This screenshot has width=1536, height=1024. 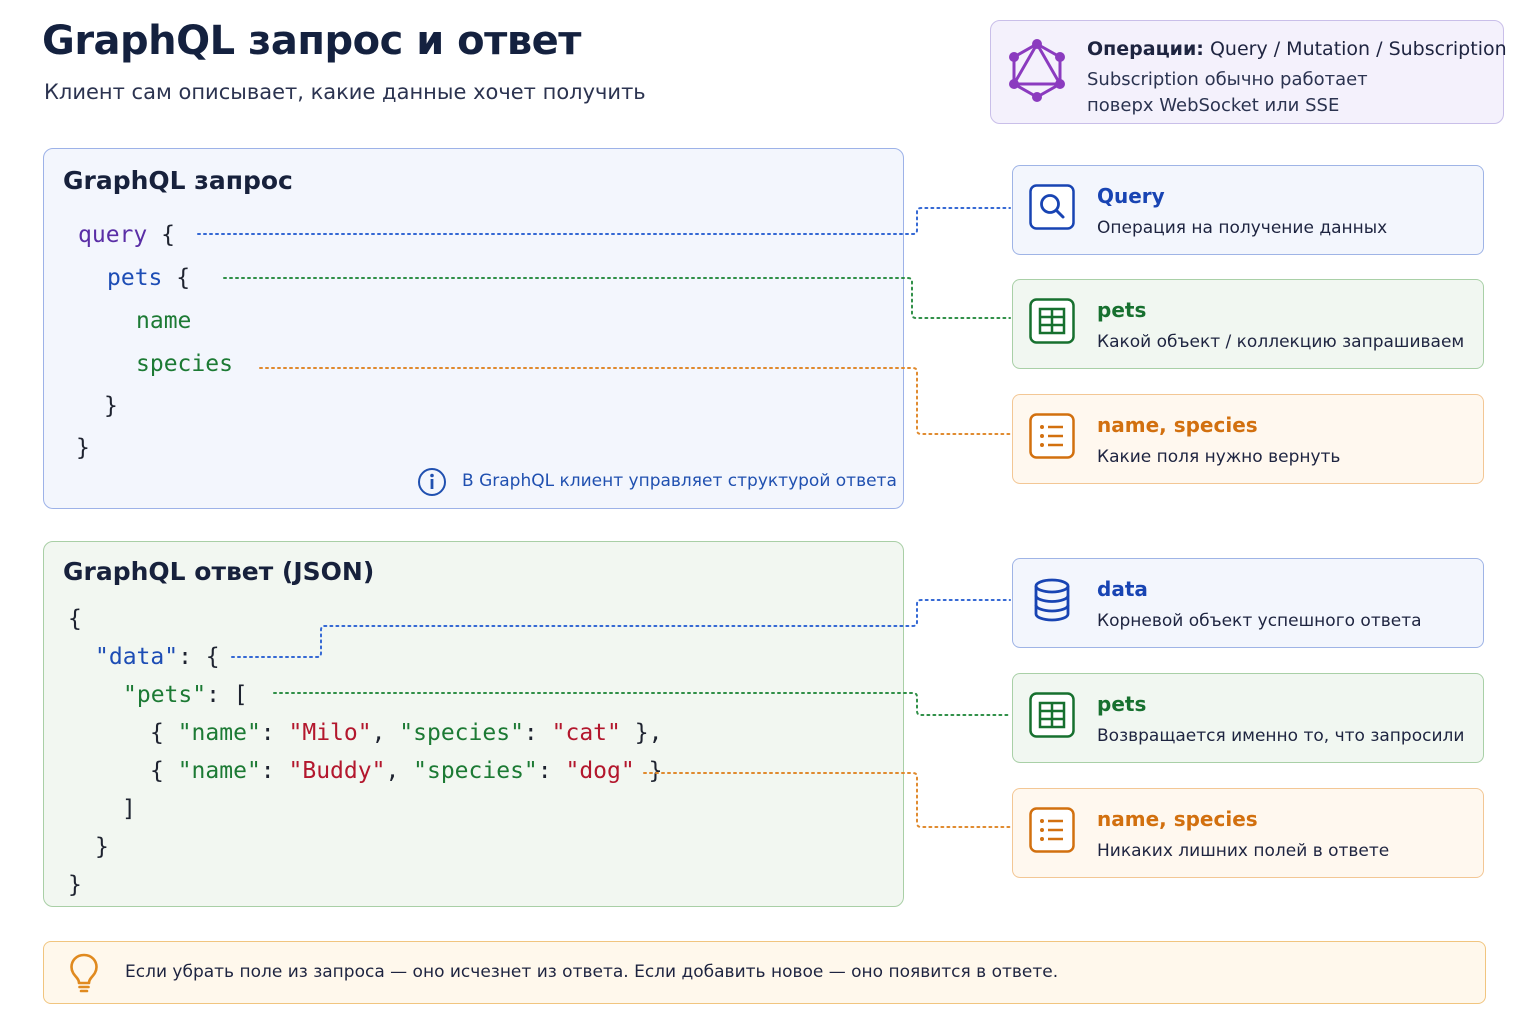 I want to click on connector-pets-response, so click(x=642, y=704).